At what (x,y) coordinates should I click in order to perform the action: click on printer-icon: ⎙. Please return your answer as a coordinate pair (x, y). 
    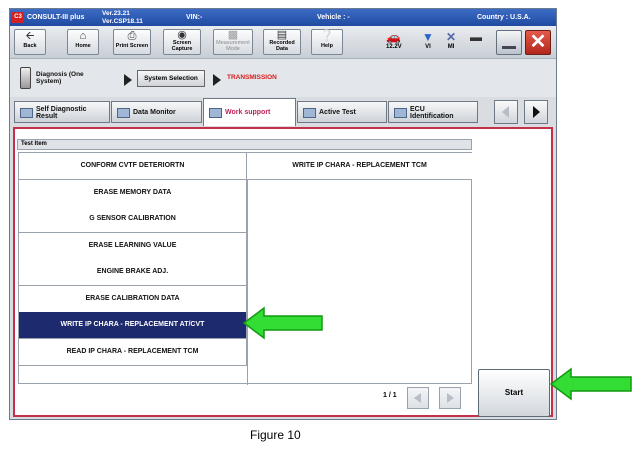
    Looking at the image, I should click on (132, 36).